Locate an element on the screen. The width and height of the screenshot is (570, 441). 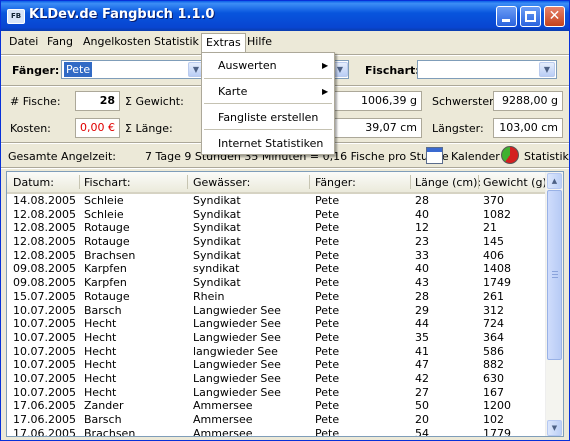
table-cell: 1082 is located at coordinates (497, 214).